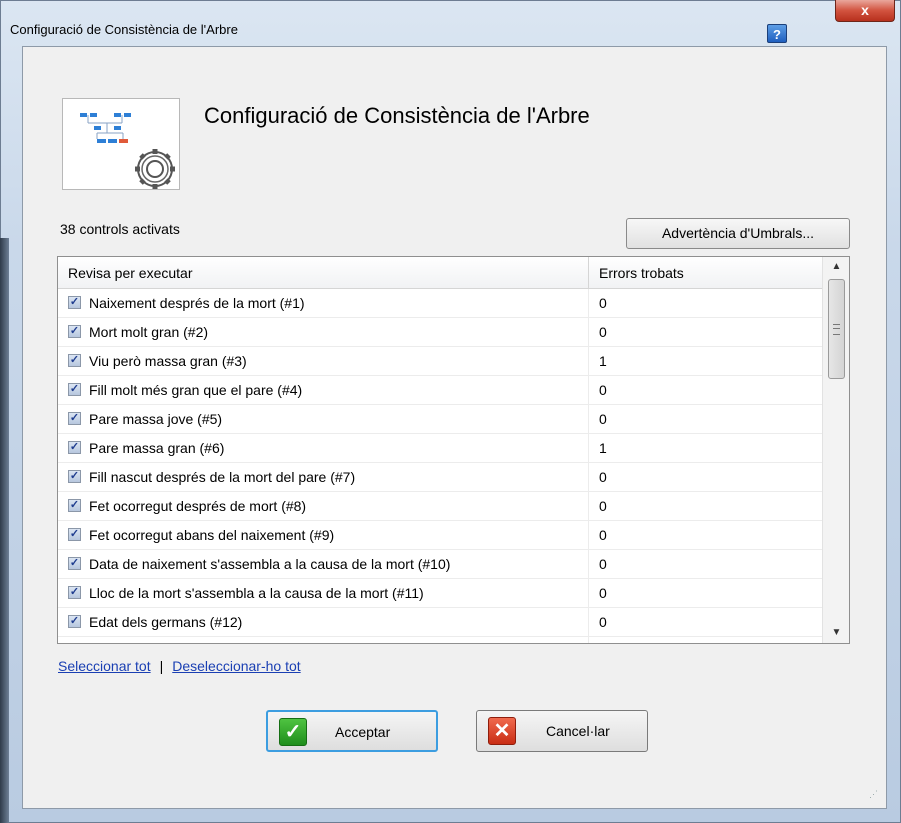 Image resolution: width=901 pixels, height=823 pixels. I want to click on check-label: Naixement després de la mort (#1), so click(197, 303).